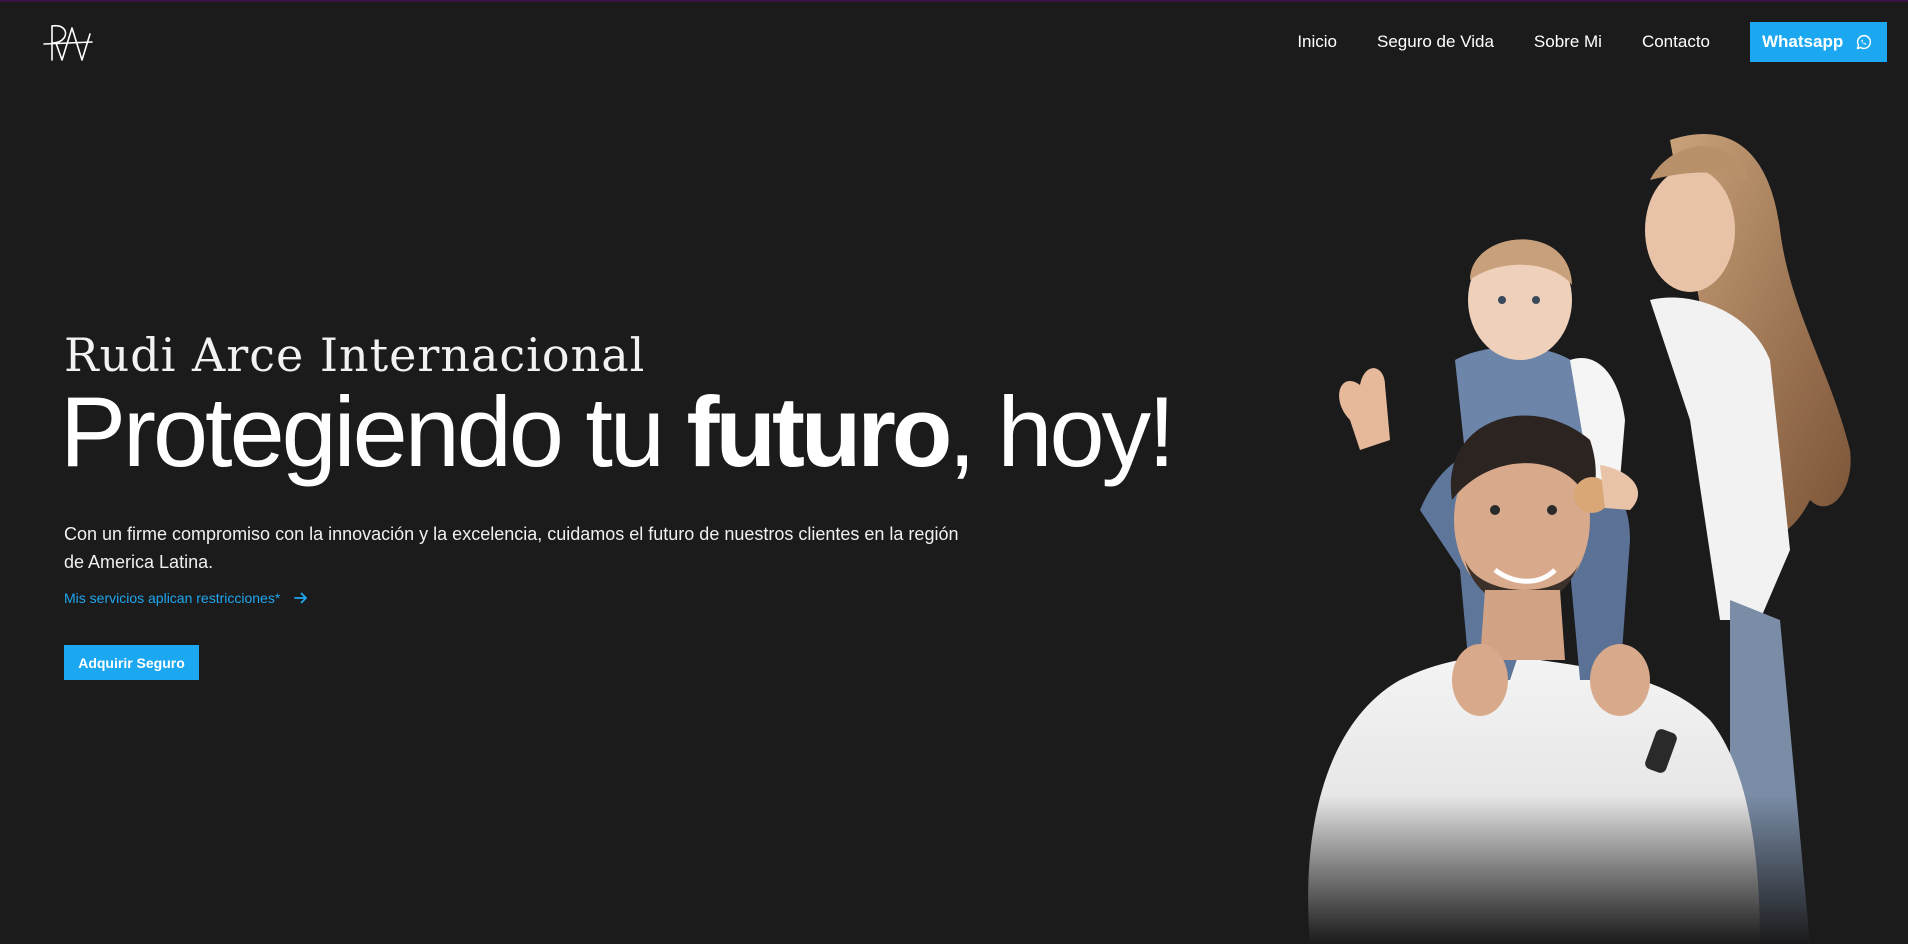 Image resolution: width=1908 pixels, height=944 pixels. Describe the element at coordinates (1864, 41) in the screenshot. I see `whatsapp-icon` at that location.